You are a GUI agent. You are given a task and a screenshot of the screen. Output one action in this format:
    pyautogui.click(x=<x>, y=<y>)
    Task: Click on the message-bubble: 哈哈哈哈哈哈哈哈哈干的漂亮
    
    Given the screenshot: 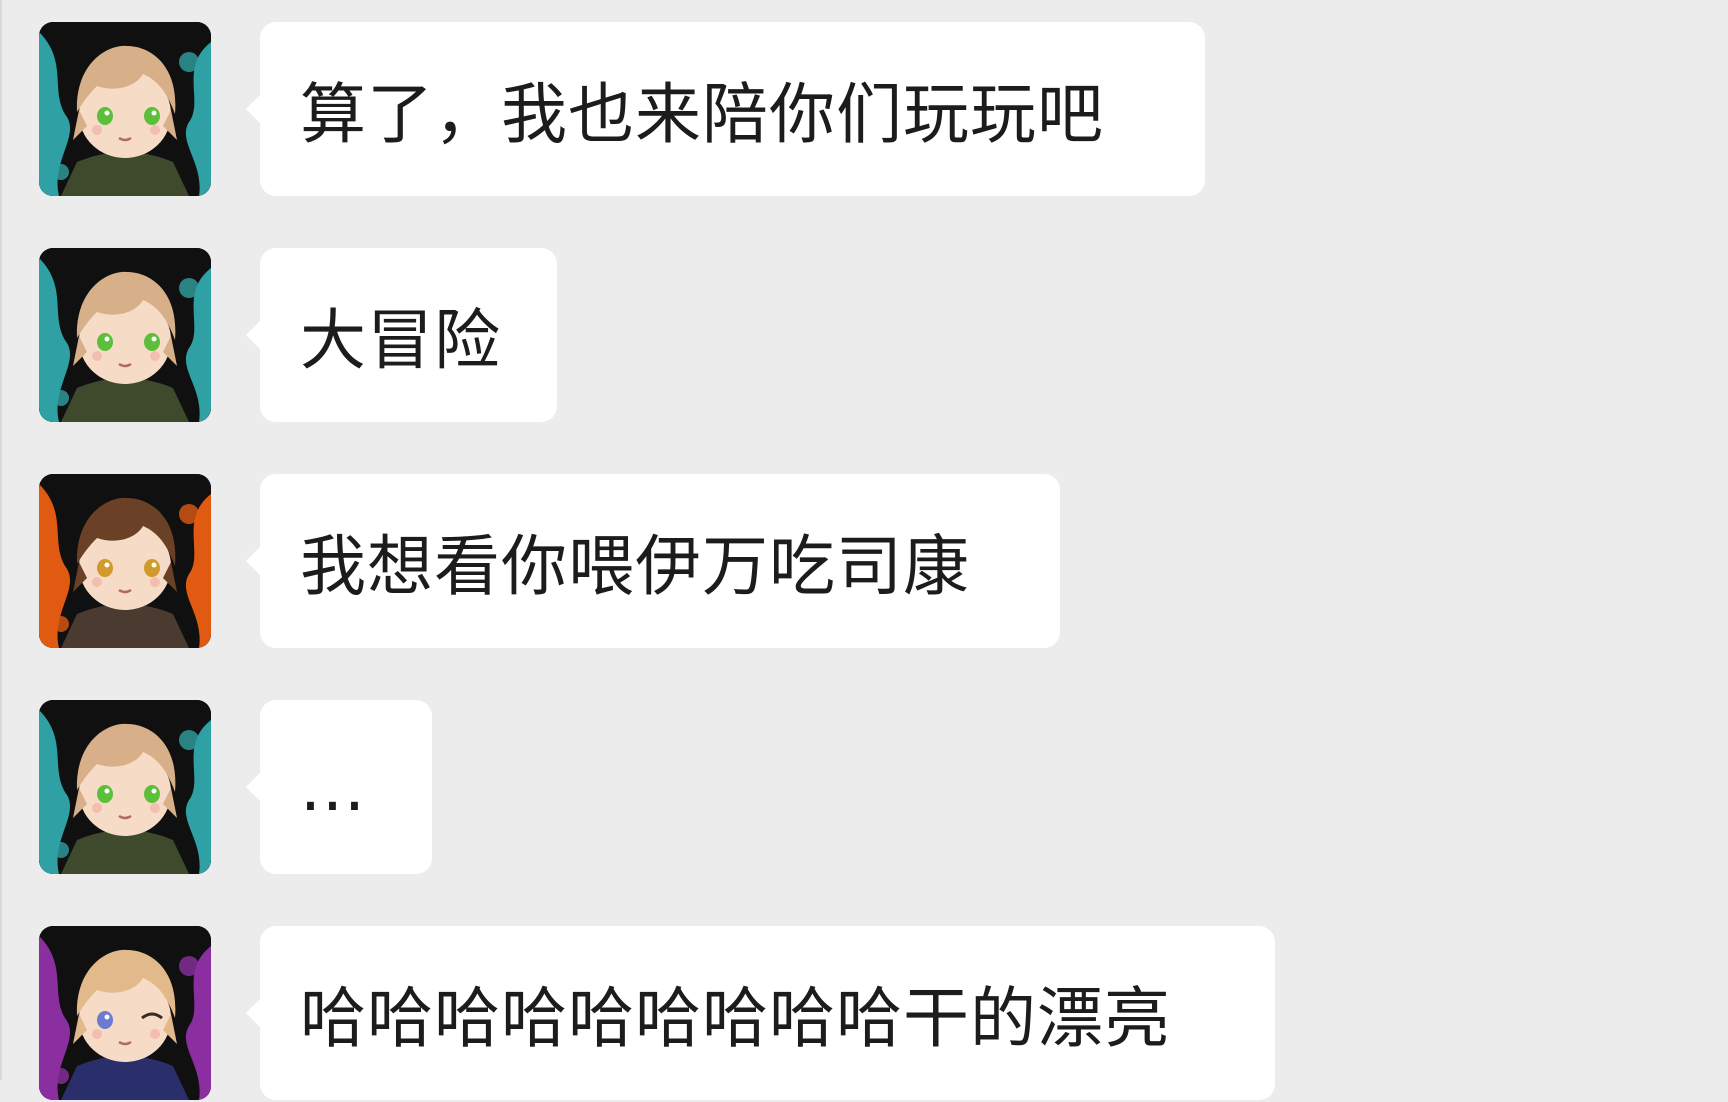 What is the action you would take?
    pyautogui.click(x=760, y=1013)
    